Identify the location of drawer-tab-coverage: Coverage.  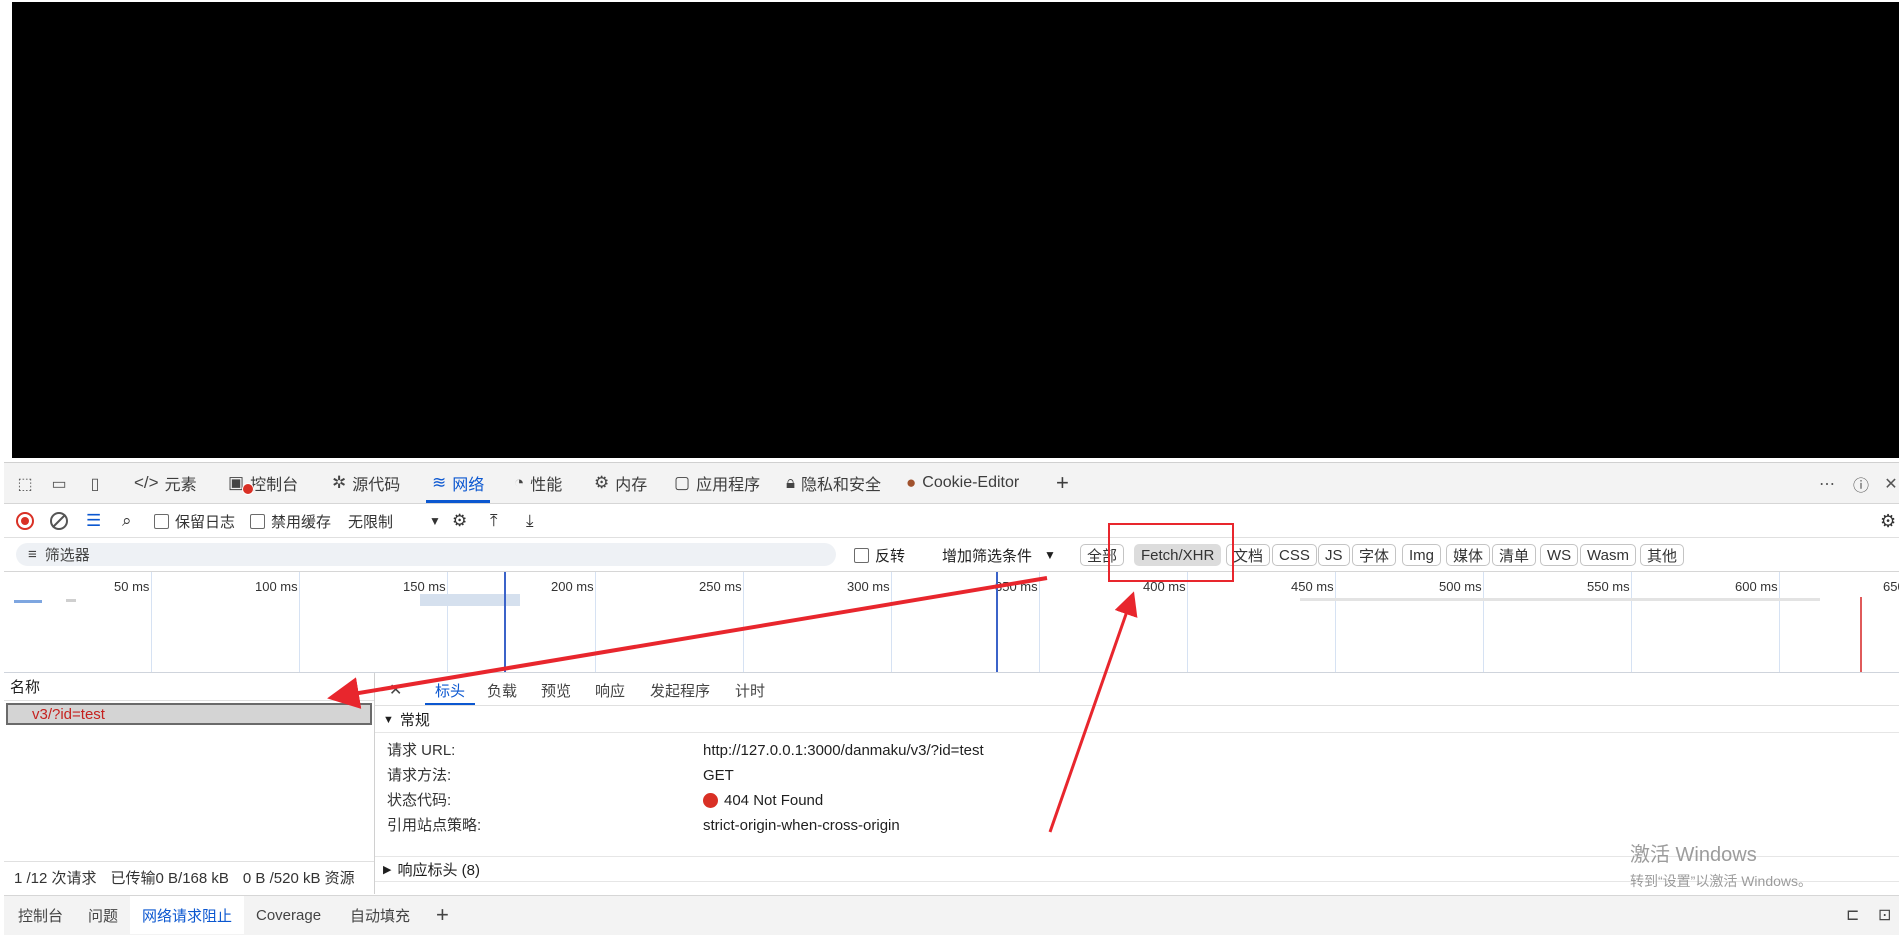
(288, 915).